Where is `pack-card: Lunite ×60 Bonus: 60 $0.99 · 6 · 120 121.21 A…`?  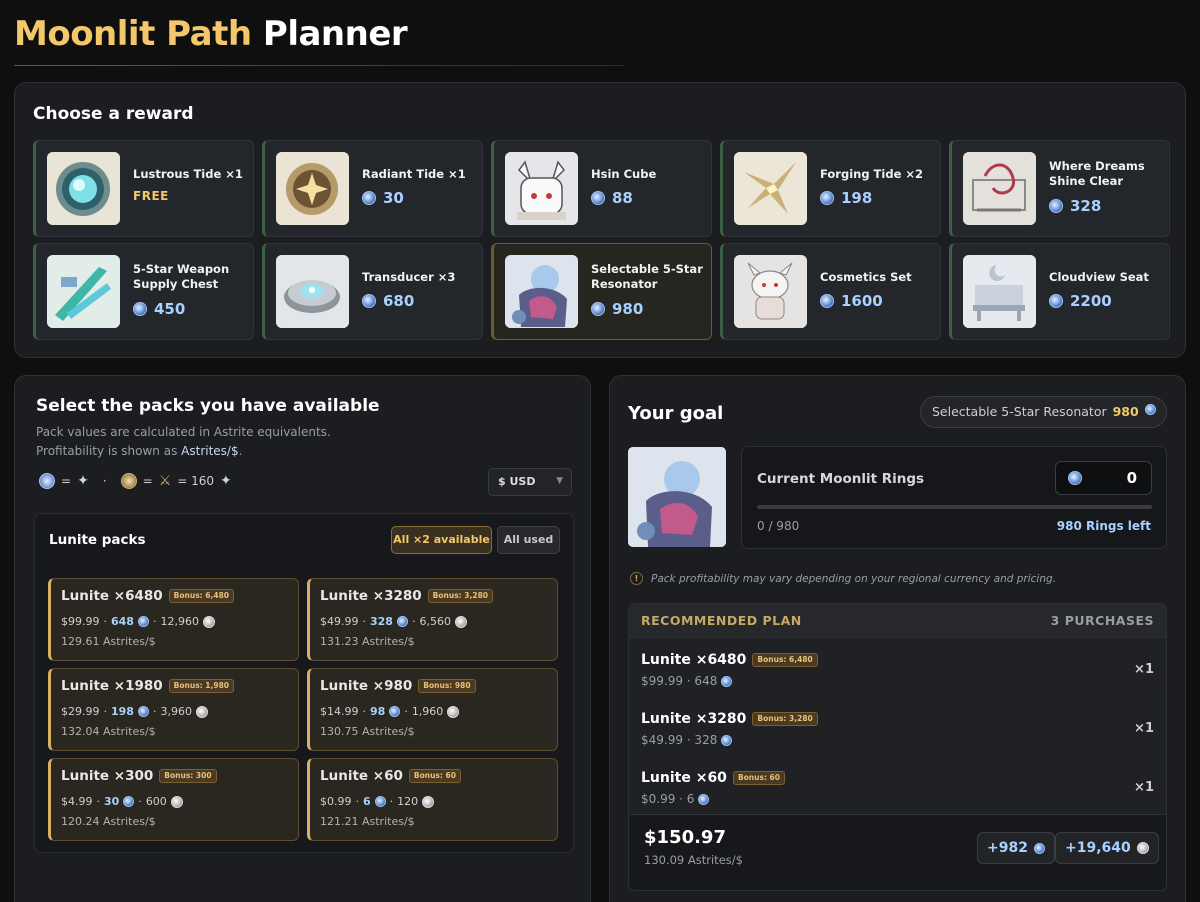
pack-card: Lunite ×60 Bonus: 60 $0.99 · 6 · 120 121.21 A… is located at coordinates (432, 799).